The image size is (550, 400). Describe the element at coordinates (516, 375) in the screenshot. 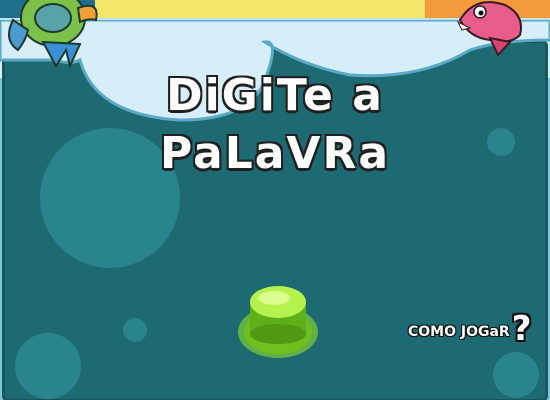

I see `bubble-bottom-right` at that location.